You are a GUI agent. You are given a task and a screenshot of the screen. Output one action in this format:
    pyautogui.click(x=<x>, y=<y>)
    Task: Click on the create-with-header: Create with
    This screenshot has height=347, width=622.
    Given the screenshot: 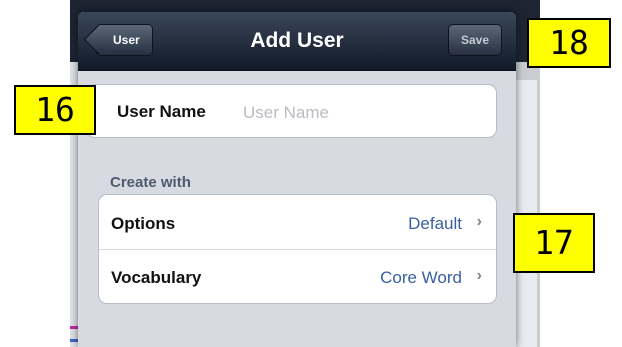 What is the action you would take?
    pyautogui.click(x=150, y=182)
    